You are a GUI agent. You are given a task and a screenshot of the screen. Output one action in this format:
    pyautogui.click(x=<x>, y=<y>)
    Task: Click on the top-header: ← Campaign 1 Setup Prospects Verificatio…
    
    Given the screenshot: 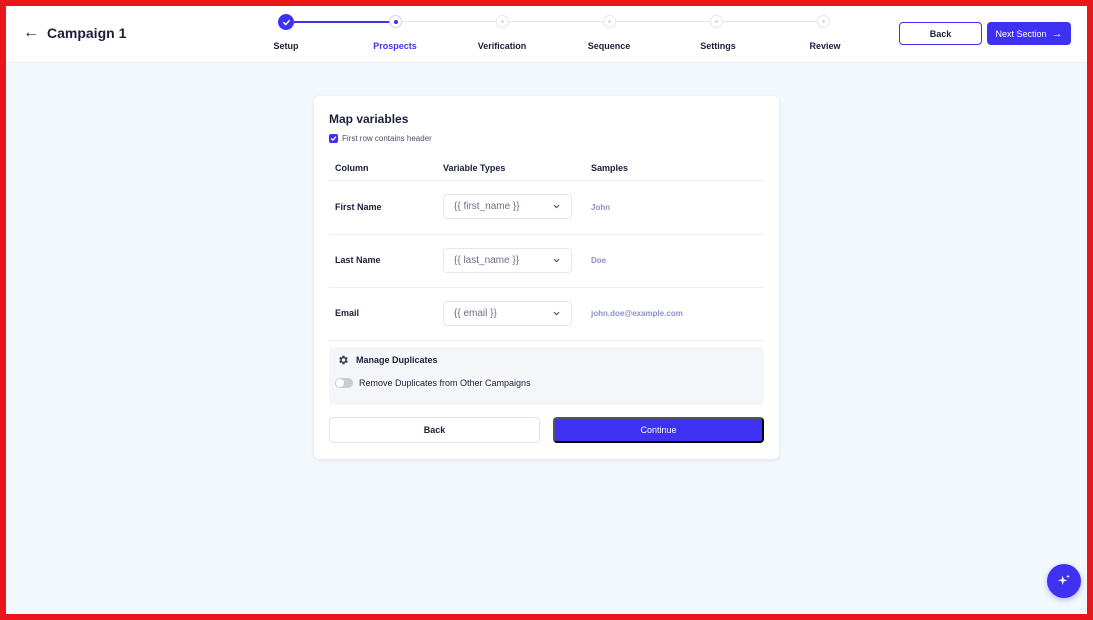 What is the action you would take?
    pyautogui.click(x=546, y=34)
    